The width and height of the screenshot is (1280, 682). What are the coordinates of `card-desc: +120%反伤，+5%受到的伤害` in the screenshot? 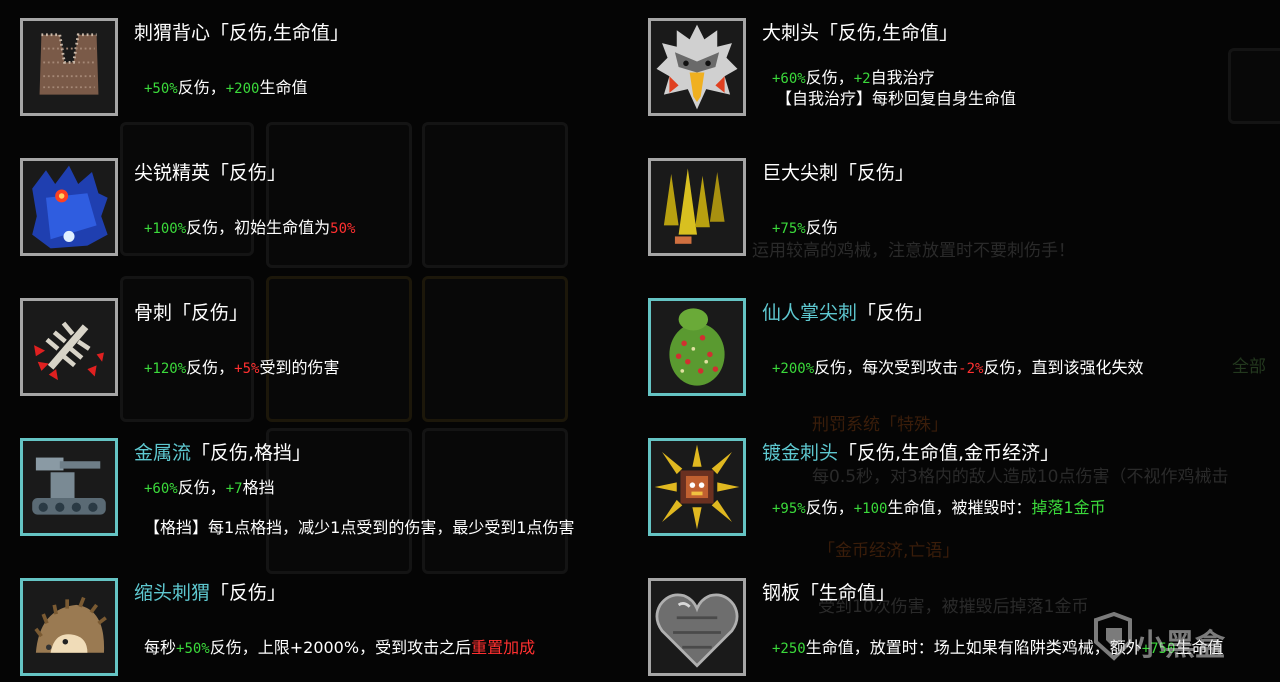 It's located at (241, 368).